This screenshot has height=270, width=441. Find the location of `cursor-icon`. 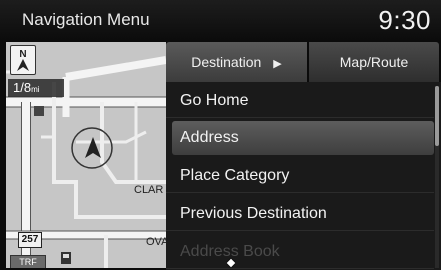

cursor-icon is located at coordinates (231, 263).